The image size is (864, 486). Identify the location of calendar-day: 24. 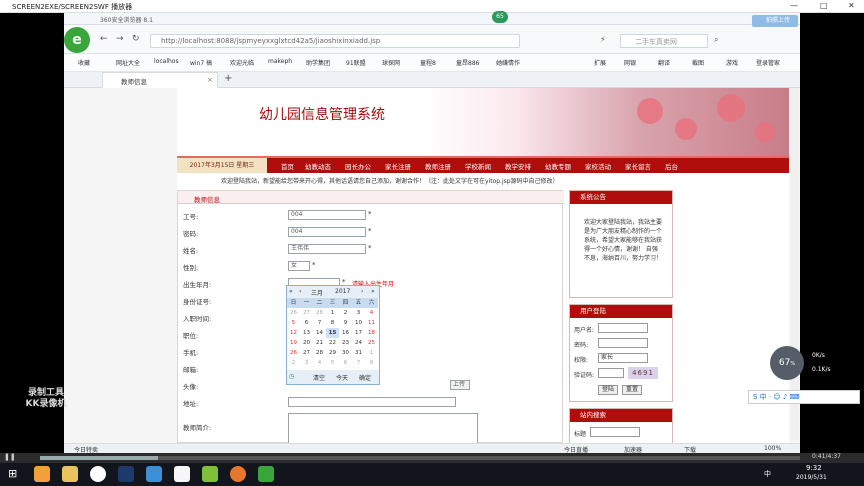
(358, 343).